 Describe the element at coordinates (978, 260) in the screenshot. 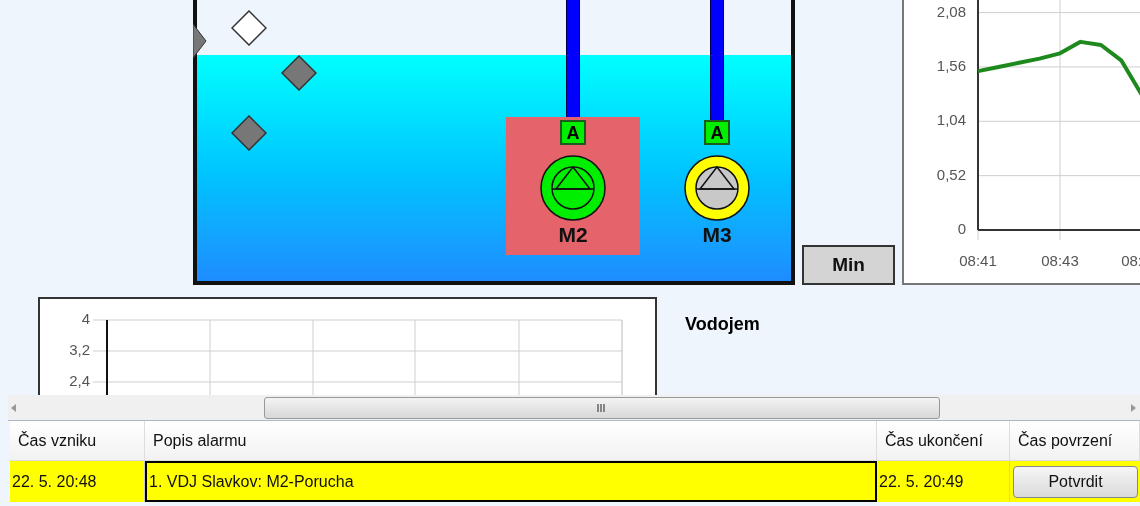

I see `x-tick-label: 08:41` at that location.